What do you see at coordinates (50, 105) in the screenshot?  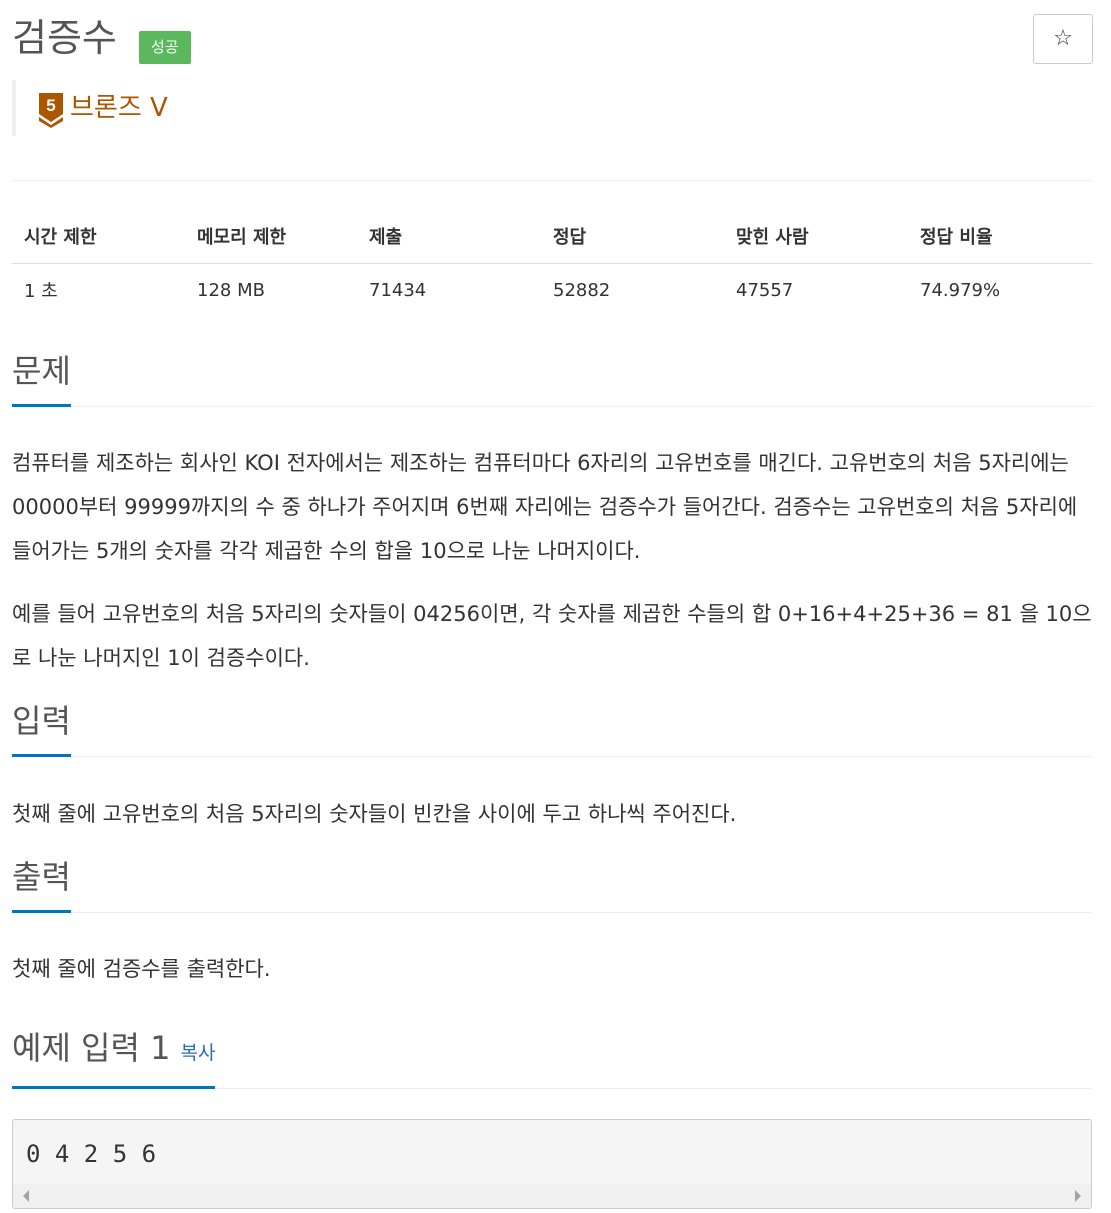 I see `tier-number: 5` at bounding box center [50, 105].